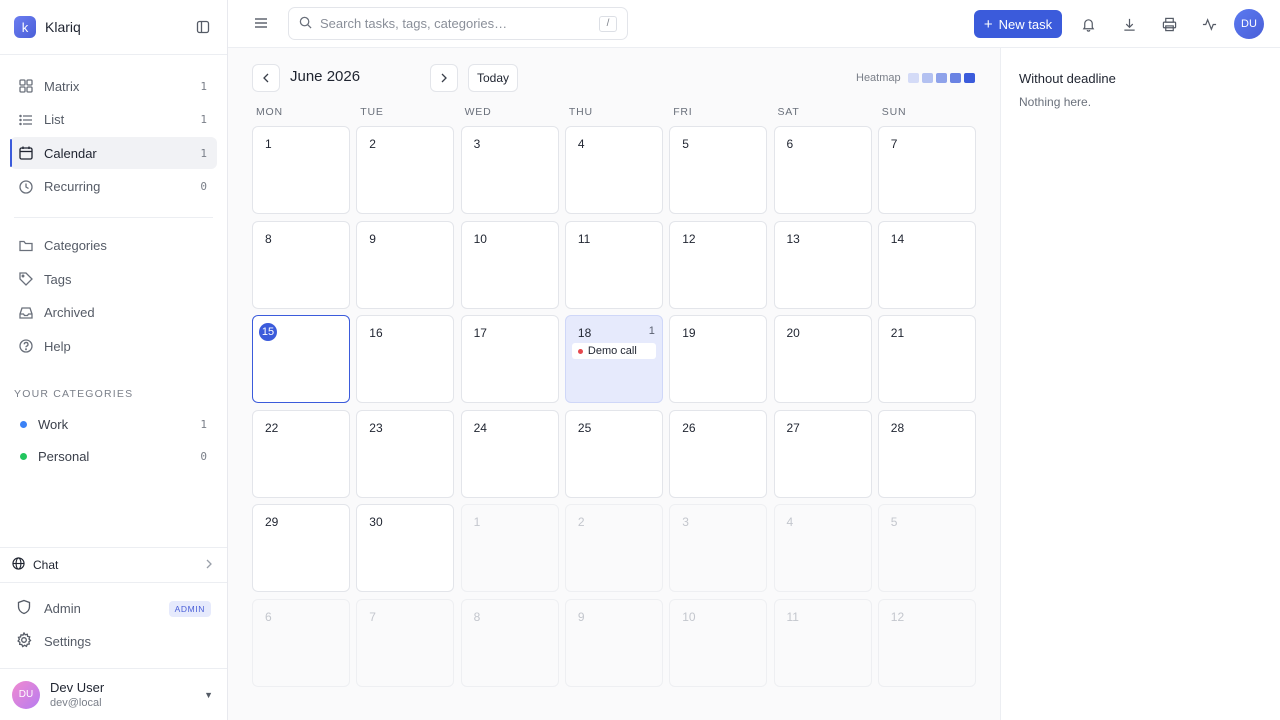  I want to click on day-number: 11, so click(792, 617).